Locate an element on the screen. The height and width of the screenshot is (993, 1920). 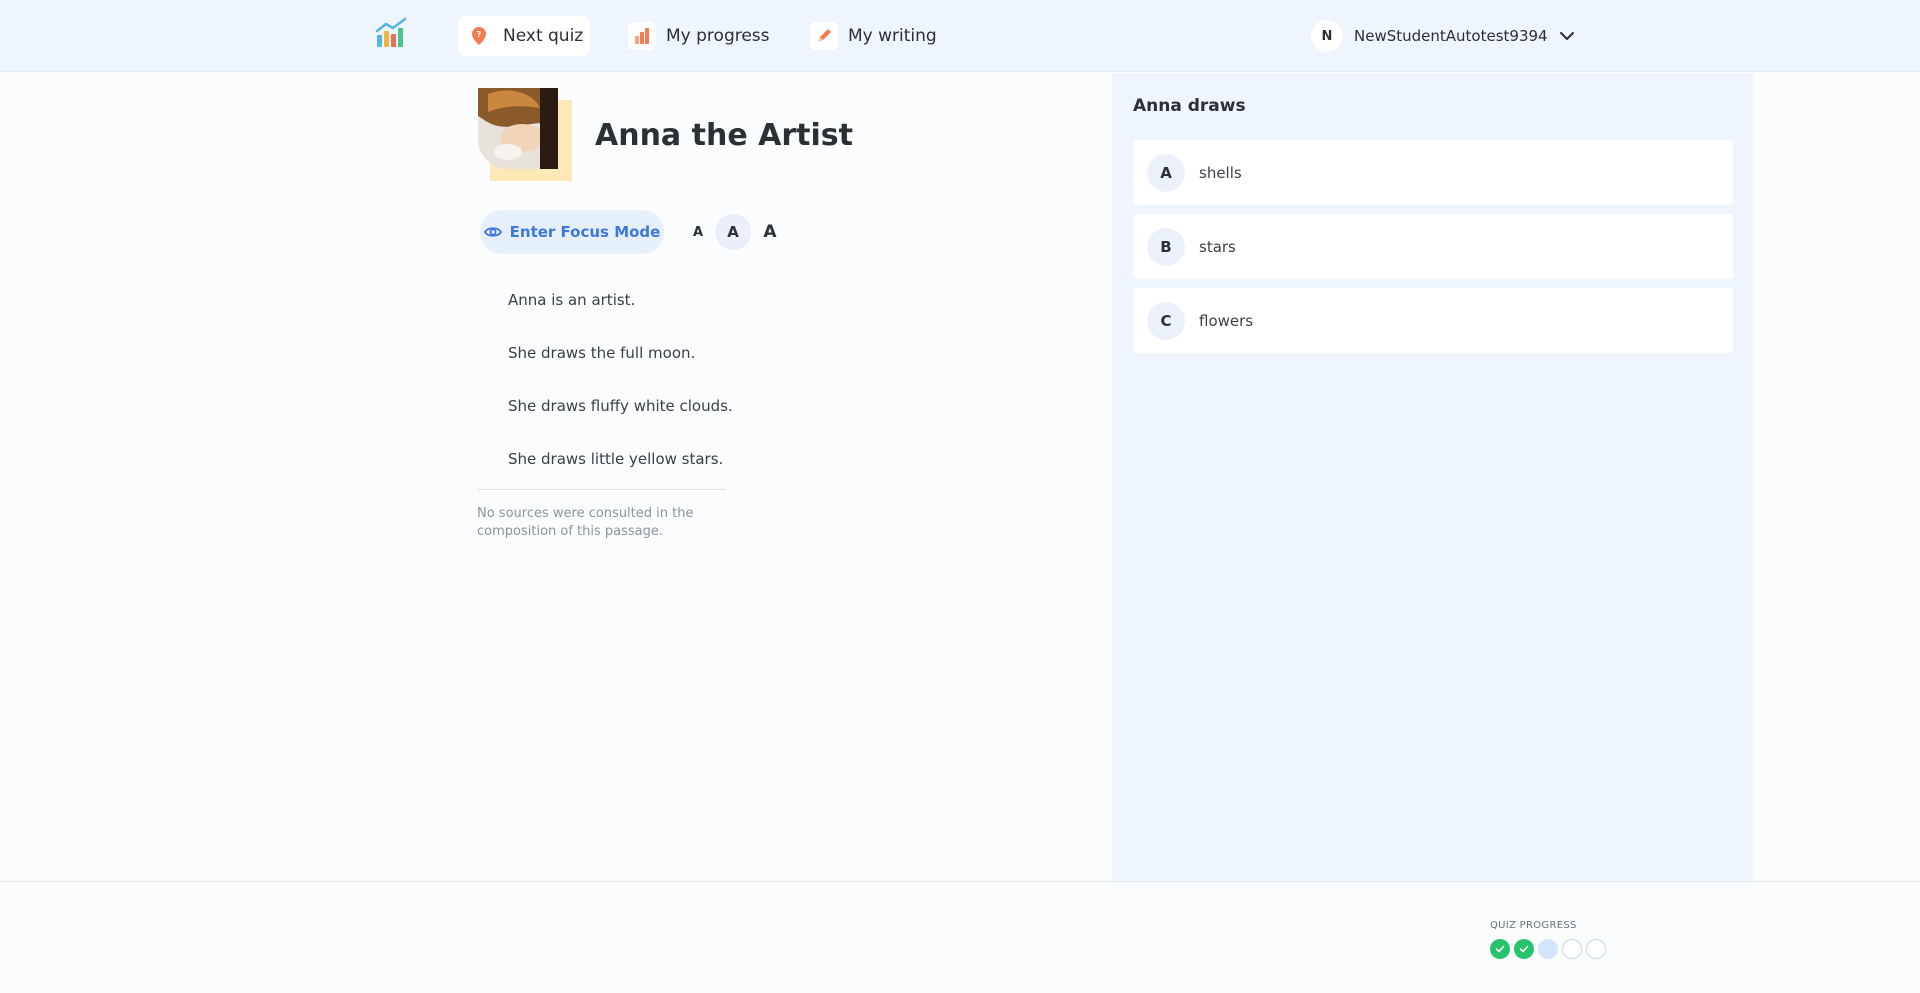
font-size-medium-button: A is located at coordinates (733, 232).